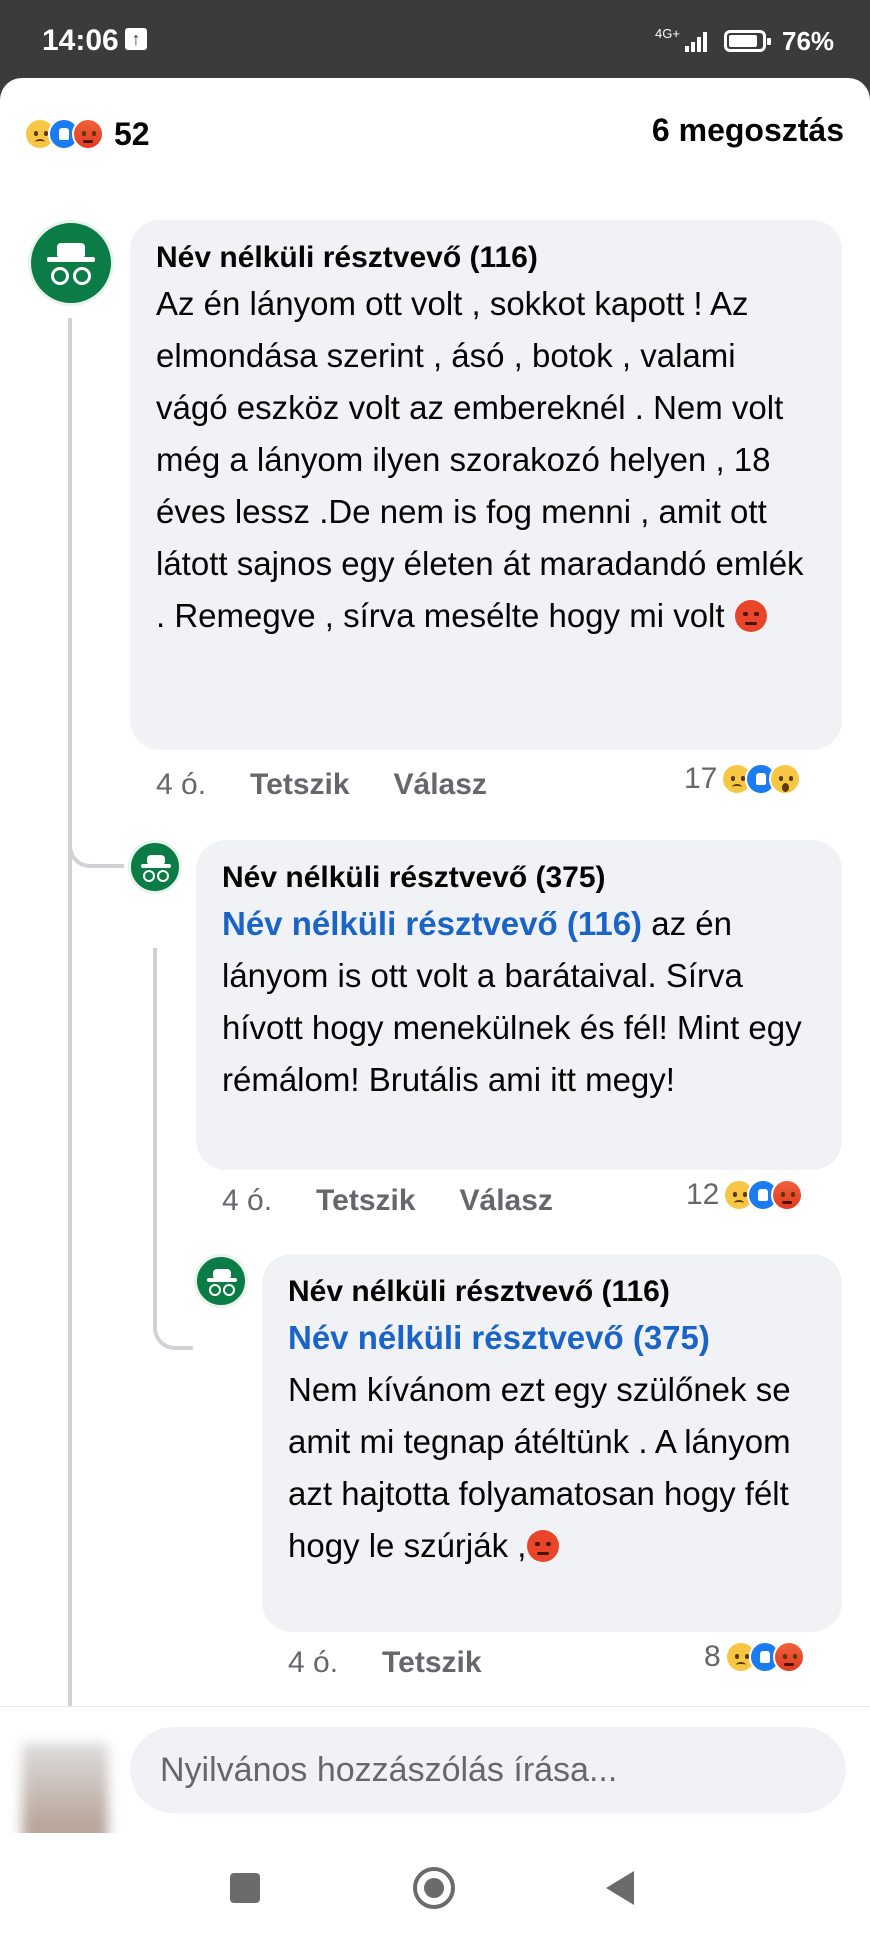 The image size is (870, 1935). Describe the element at coordinates (748, 130) in the screenshot. I see `share-count: 6 megosztás` at that location.